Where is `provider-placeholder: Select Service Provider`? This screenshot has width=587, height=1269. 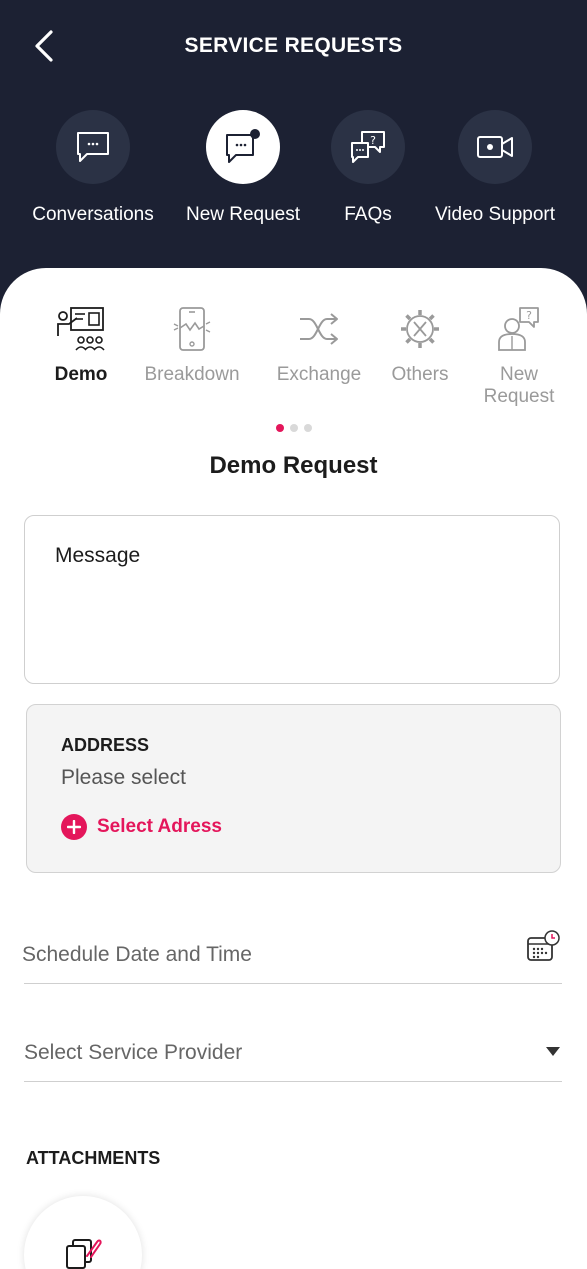
provider-placeholder: Select Service Provider is located at coordinates (133, 1052).